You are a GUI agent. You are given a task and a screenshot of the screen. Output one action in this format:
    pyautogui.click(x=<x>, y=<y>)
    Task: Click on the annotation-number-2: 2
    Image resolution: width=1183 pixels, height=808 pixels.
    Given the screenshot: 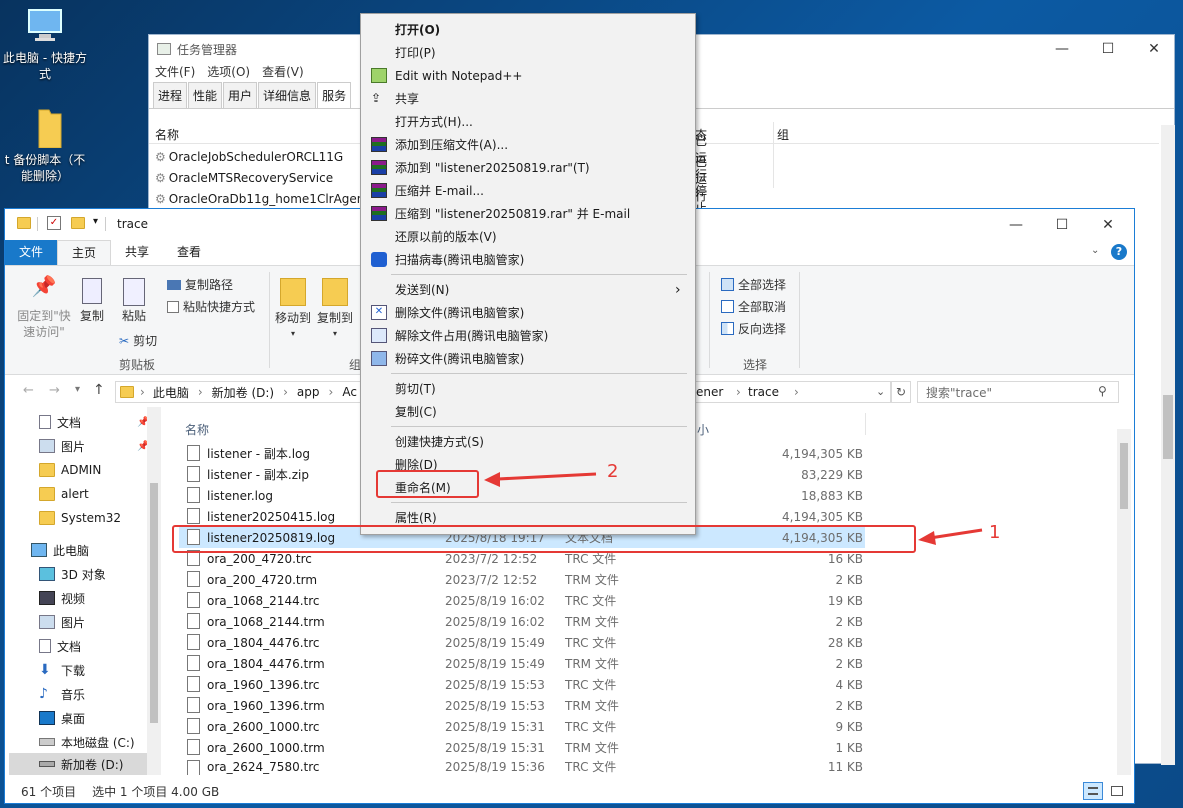 What is the action you would take?
    pyautogui.click(x=613, y=471)
    